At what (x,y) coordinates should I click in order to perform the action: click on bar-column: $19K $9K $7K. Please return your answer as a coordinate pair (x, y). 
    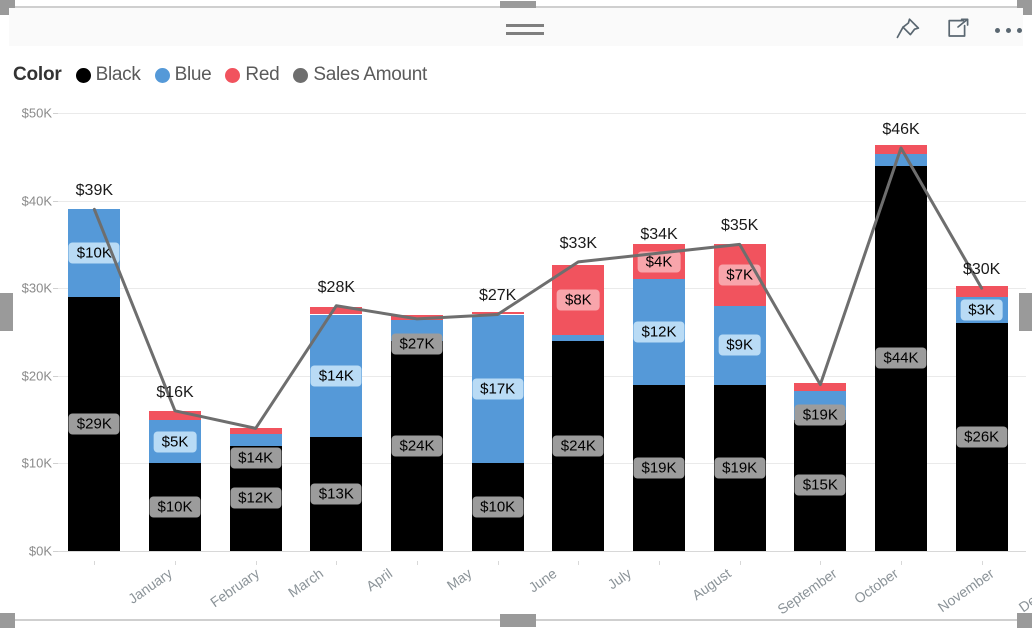
    Looking at the image, I should click on (739, 397).